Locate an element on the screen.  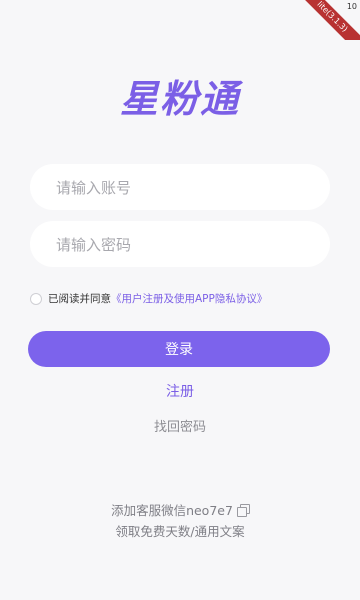
agreement-row: 已阅读并同意 《用户注册及使用APP隐私协议》 is located at coordinates (185, 298).